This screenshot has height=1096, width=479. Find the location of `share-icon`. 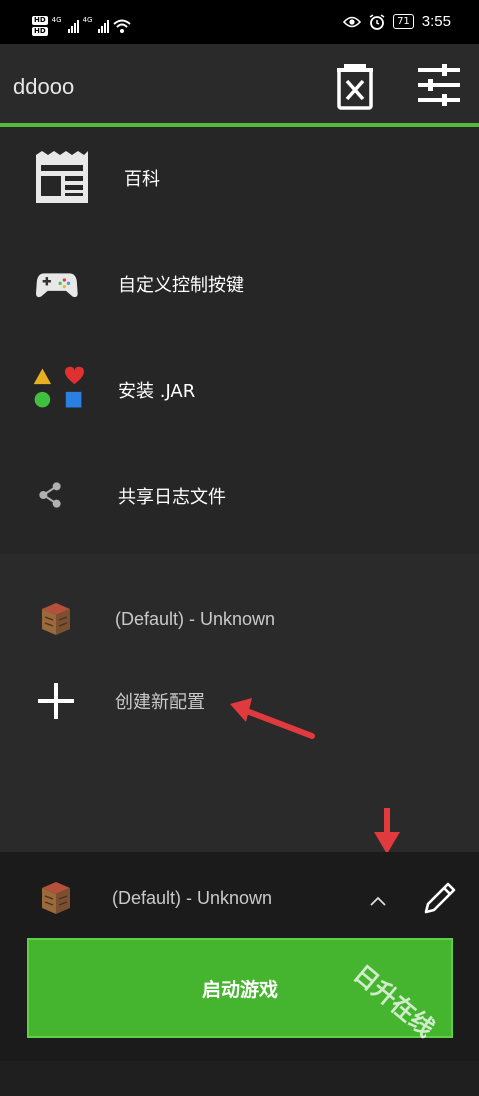

share-icon is located at coordinates (50, 495).